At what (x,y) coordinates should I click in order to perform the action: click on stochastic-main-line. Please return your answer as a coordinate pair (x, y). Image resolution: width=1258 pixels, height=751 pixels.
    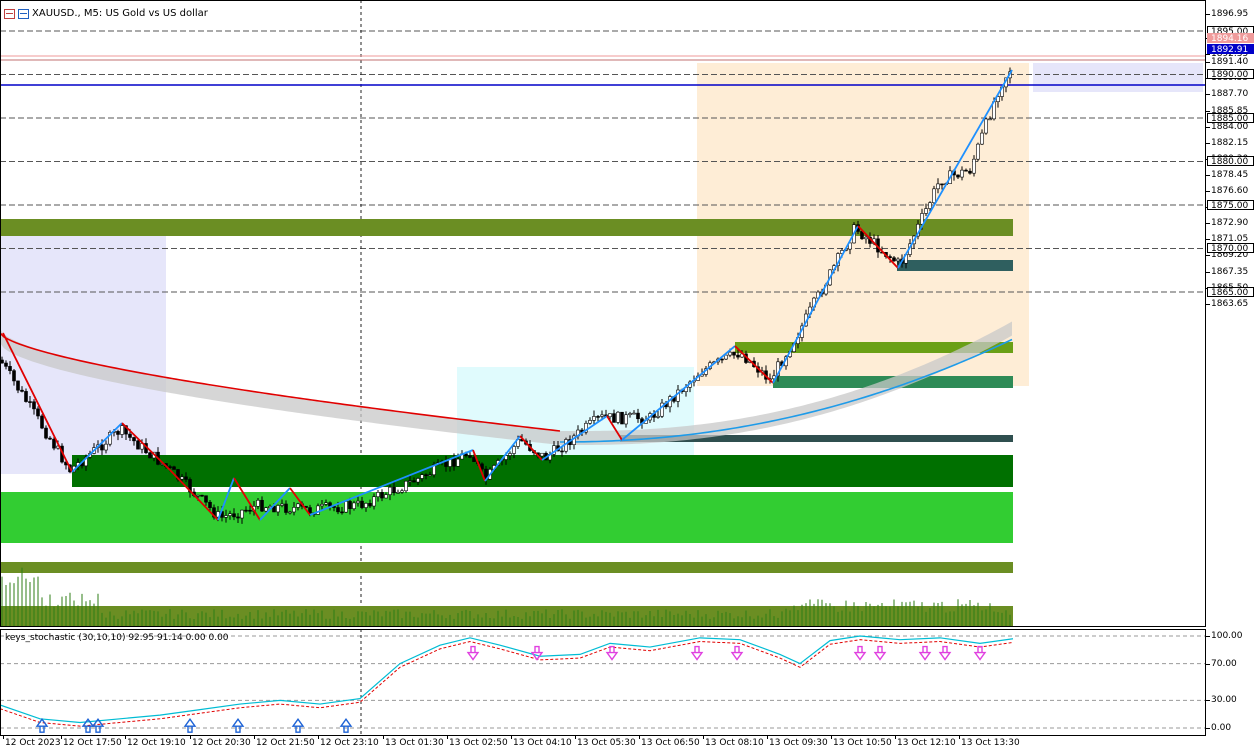
    Looking at the image, I should click on (507, 679).